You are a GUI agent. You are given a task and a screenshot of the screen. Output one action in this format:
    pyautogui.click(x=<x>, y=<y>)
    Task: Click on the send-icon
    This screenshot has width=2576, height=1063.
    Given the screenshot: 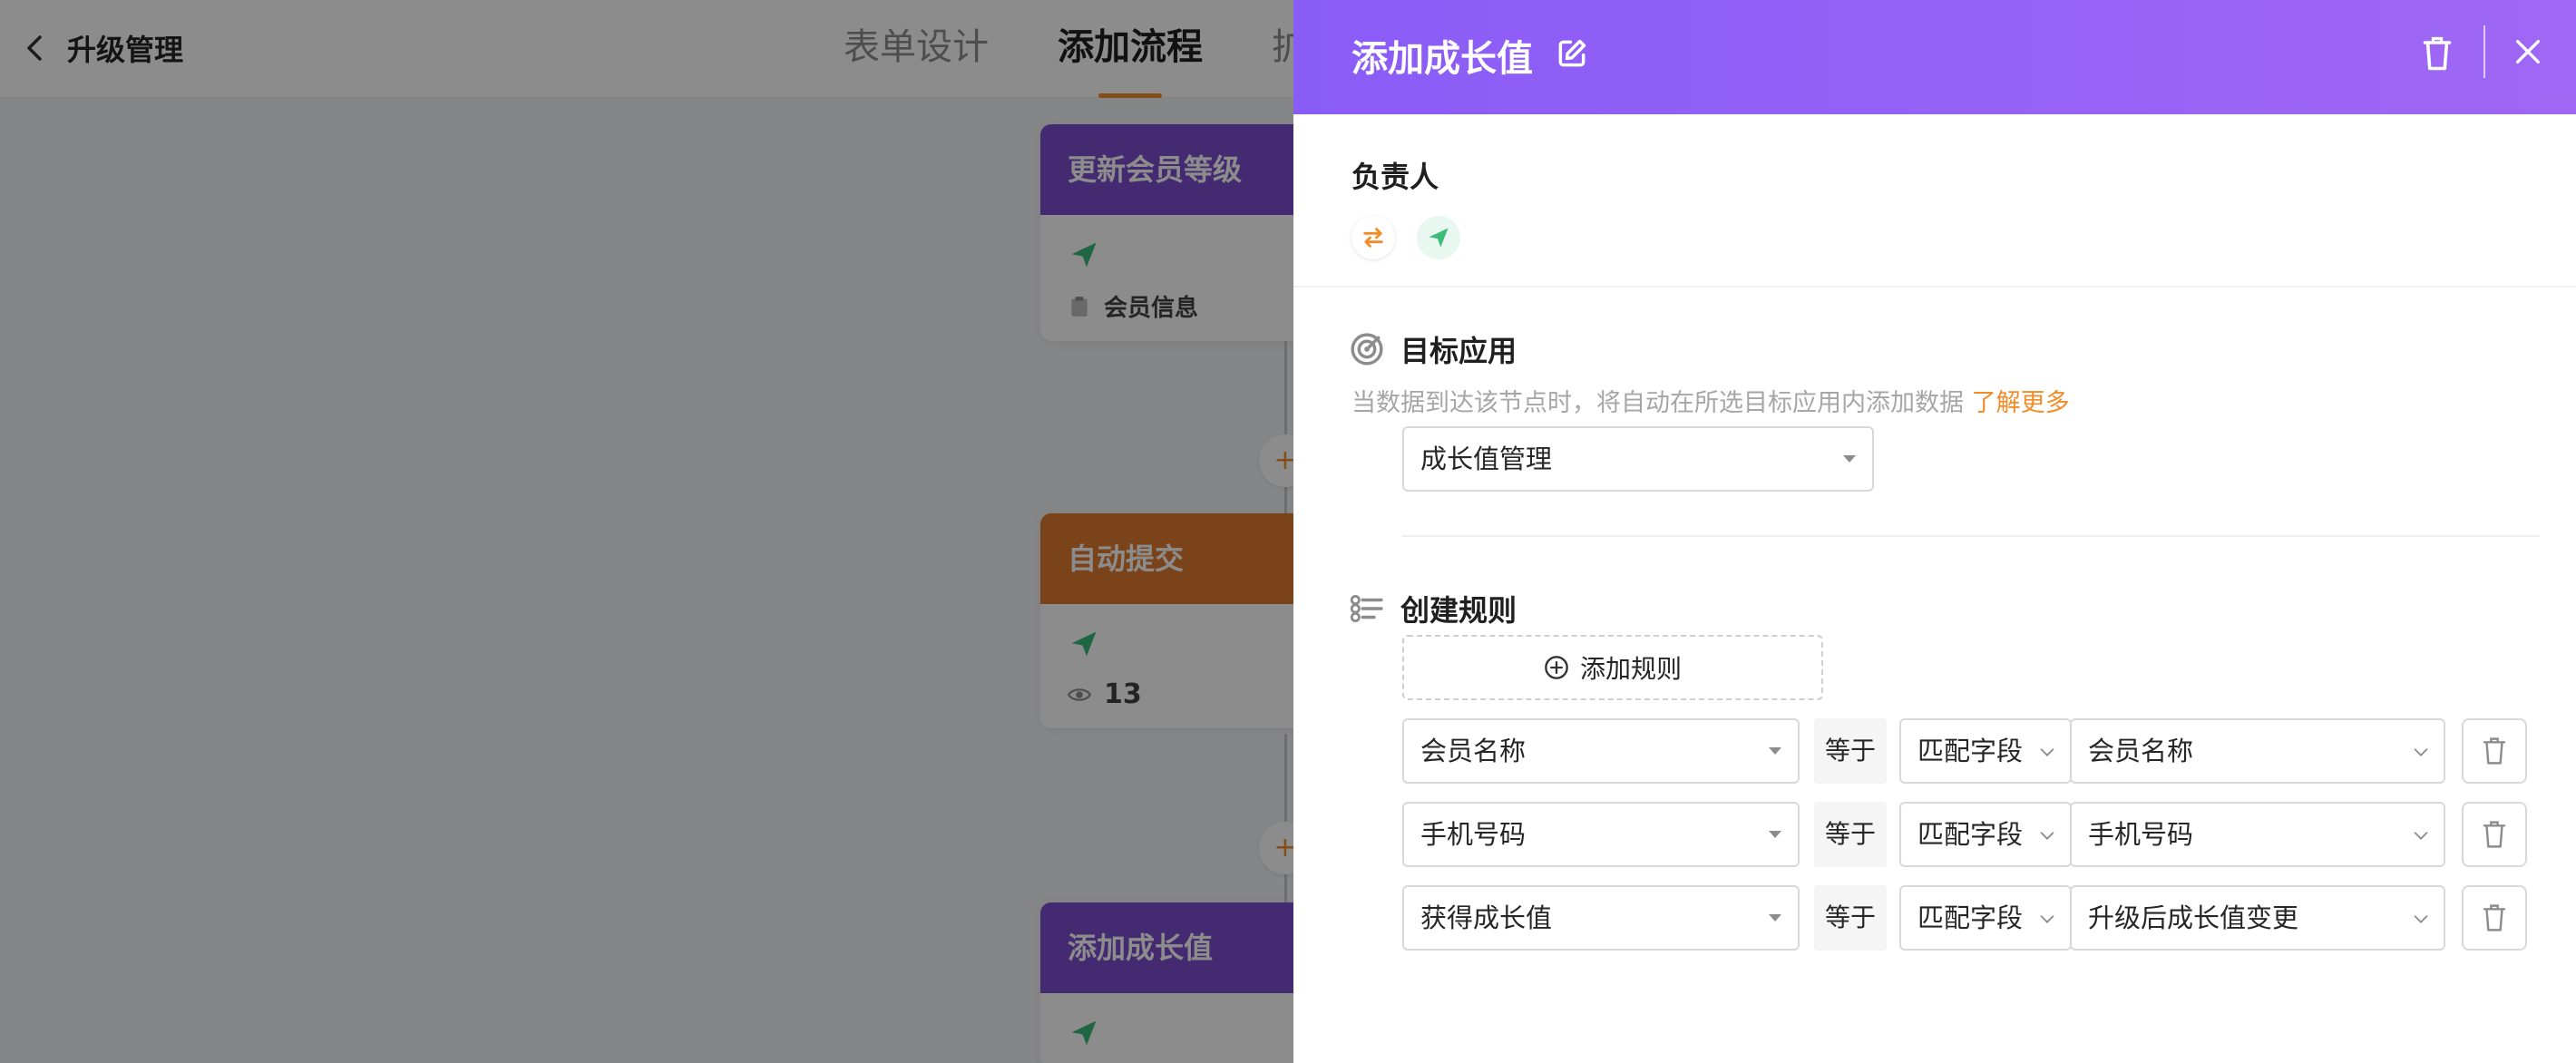 What is the action you would take?
    pyautogui.click(x=1439, y=238)
    